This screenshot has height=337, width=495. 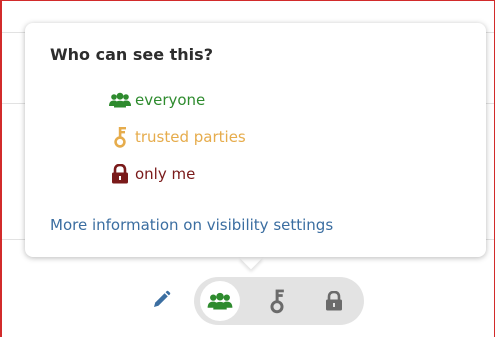 What do you see at coordinates (190, 137) in the screenshot?
I see `option-label-trusted-parties: trusted parties` at bounding box center [190, 137].